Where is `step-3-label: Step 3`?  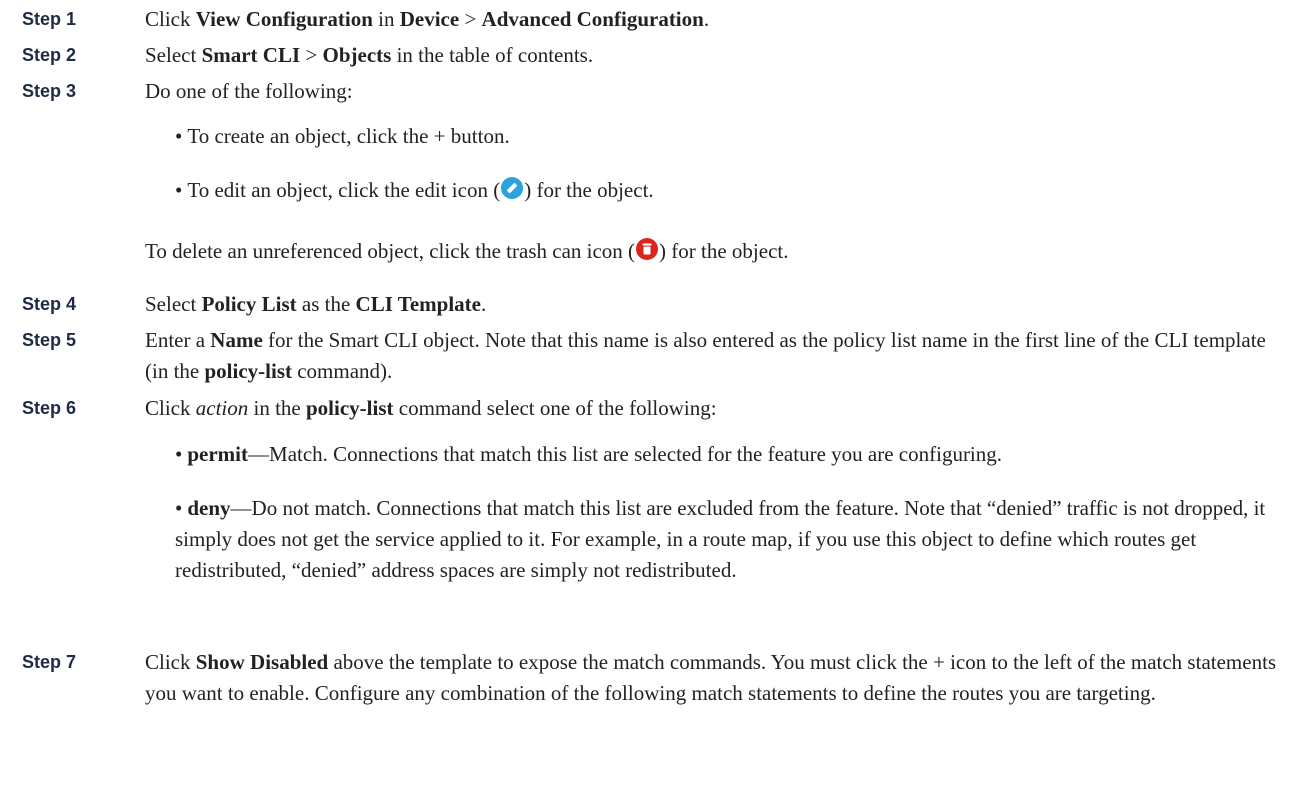 step-3-label: Step 3 is located at coordinates (49, 91).